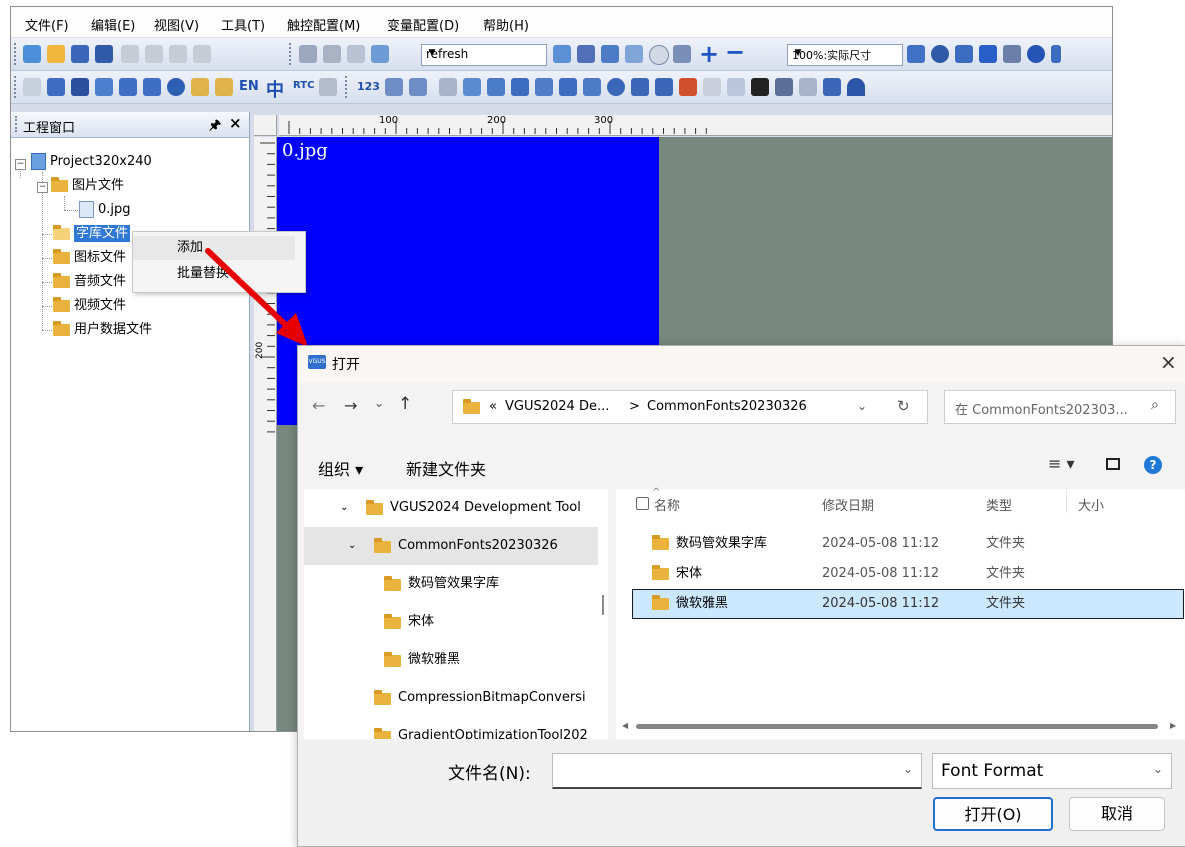  What do you see at coordinates (87, 186) in the screenshot?
I see `tree-item-images: 图片文件` at bounding box center [87, 186].